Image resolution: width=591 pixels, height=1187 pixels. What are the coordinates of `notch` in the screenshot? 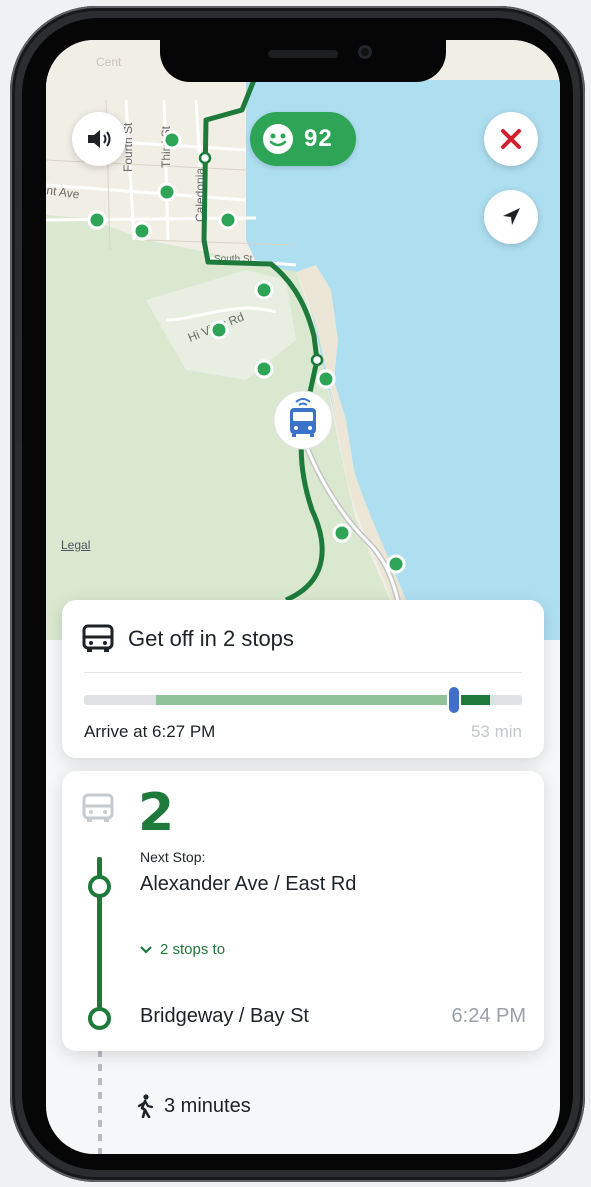 It's located at (303, 61).